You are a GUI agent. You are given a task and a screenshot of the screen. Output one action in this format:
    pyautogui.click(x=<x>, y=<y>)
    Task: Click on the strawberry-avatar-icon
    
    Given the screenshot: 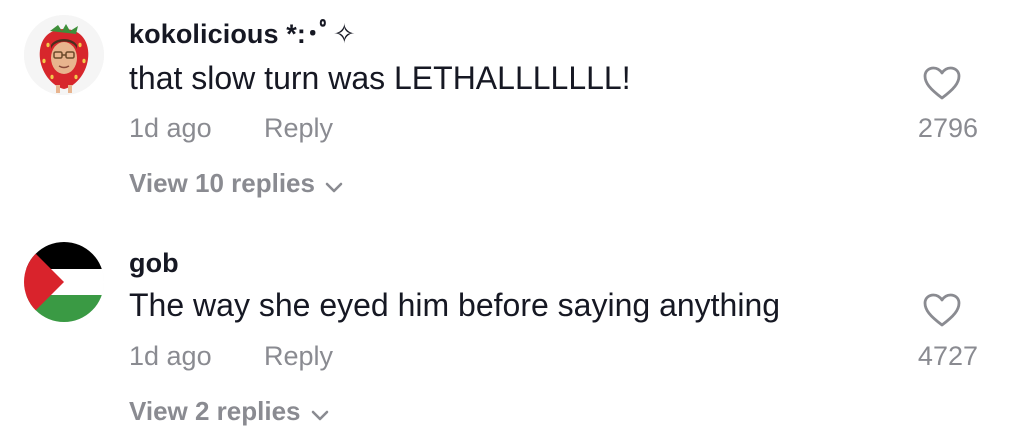 What is the action you would take?
    pyautogui.click(x=64, y=55)
    